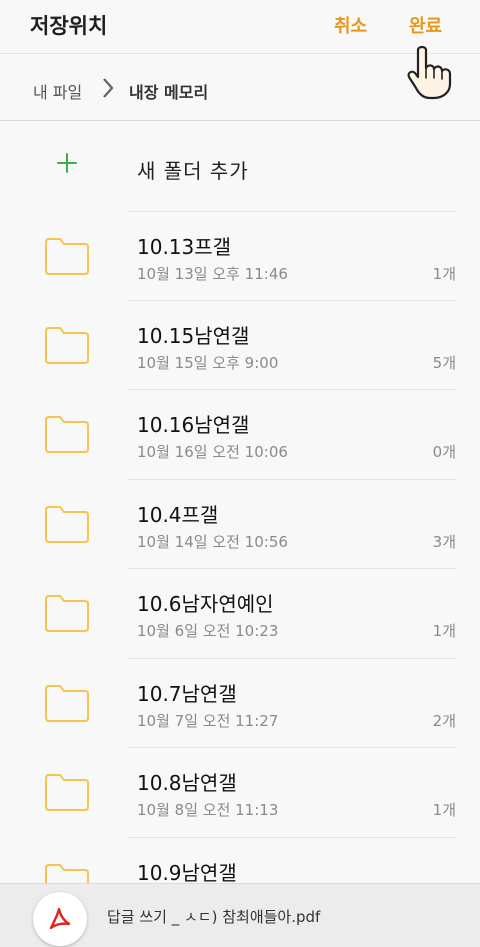  I want to click on done-button: 완료, so click(425, 25).